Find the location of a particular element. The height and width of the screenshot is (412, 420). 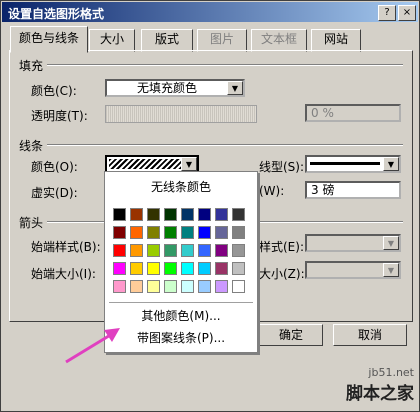

transparency-slider is located at coordinates (181, 114).